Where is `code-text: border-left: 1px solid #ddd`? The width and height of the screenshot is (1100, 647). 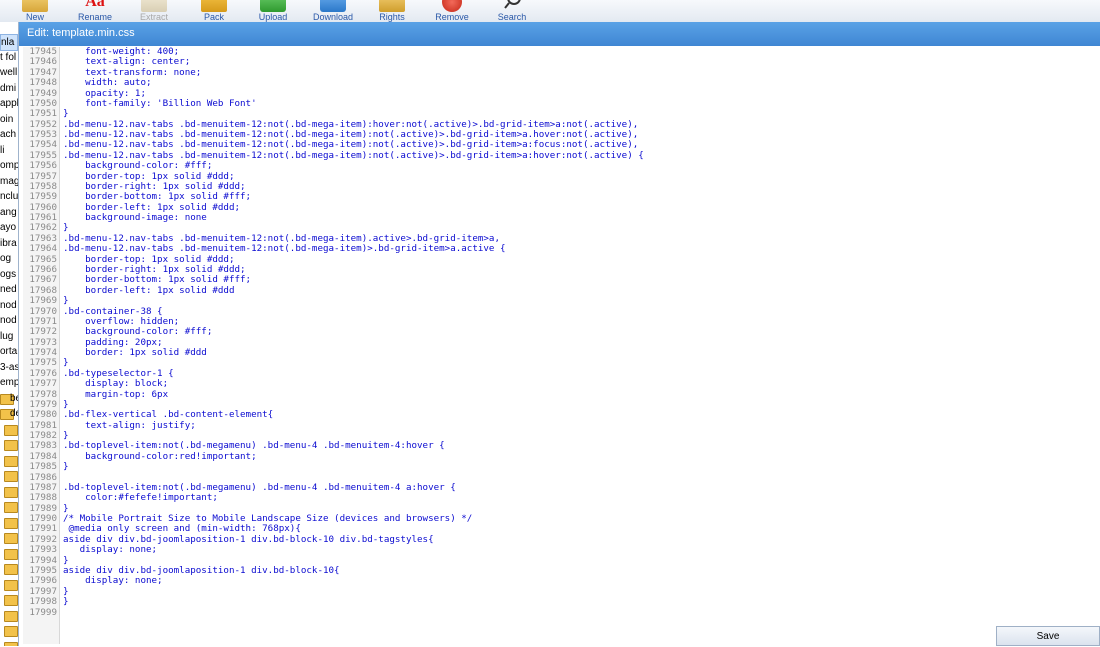
code-text: border-left: 1px solid #ddd is located at coordinates (149, 290).